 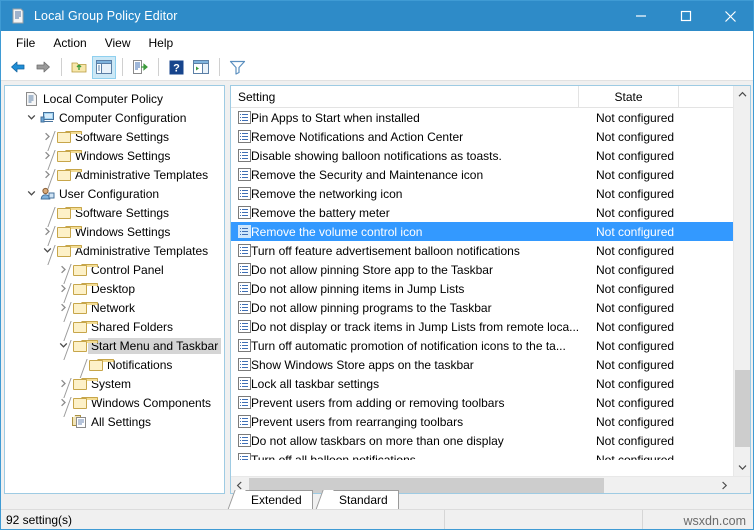 What do you see at coordinates (237, 67) in the screenshot?
I see `filter-button` at bounding box center [237, 67].